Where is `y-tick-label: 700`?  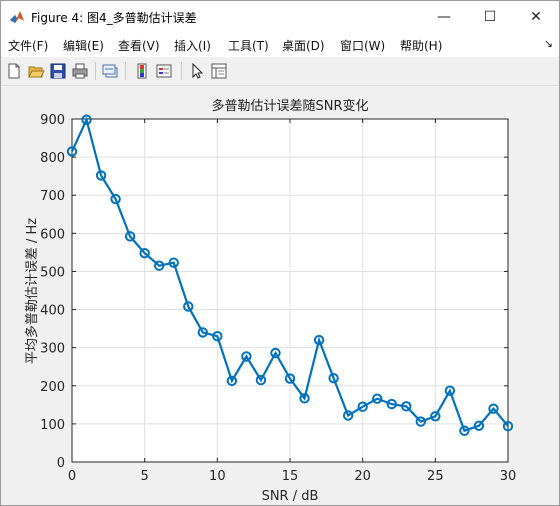
y-tick-label: 700 is located at coordinates (52, 196).